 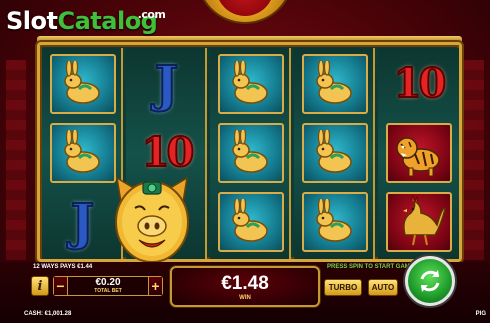 I want to click on tiger-icon, so click(x=417, y=157).